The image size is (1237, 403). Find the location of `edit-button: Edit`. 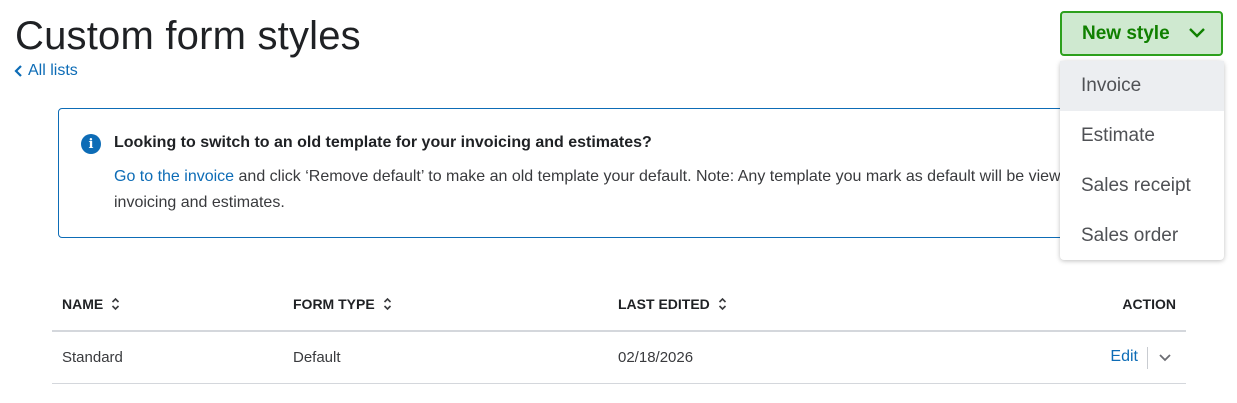

edit-button: Edit is located at coordinates (1124, 357).